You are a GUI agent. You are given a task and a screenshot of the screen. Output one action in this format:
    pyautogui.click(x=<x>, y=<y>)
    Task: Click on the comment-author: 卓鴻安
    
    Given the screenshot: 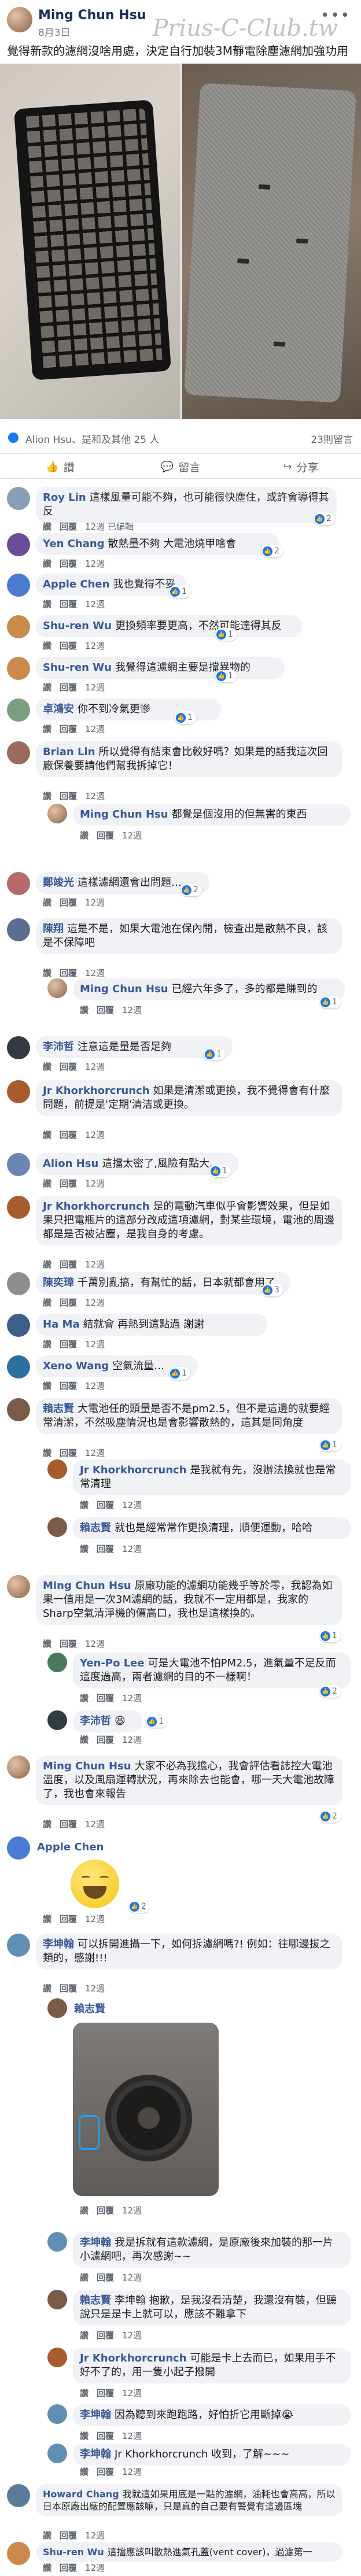 What is the action you would take?
    pyautogui.click(x=59, y=709)
    